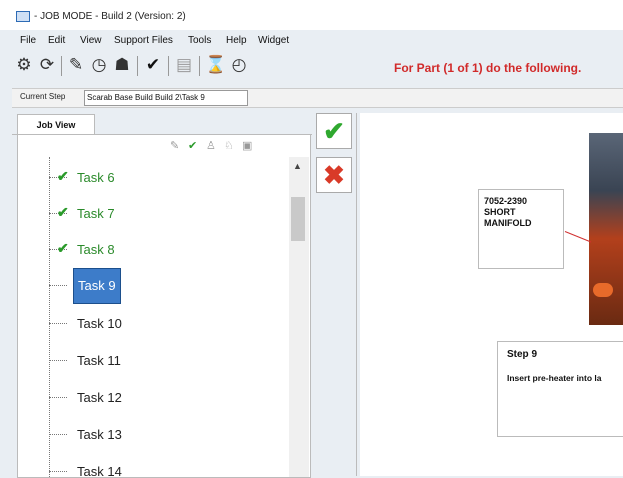 Image resolution: width=623 pixels, height=478 pixels. What do you see at coordinates (97, 286) in the screenshot?
I see `tree-item-label: Task 9` at bounding box center [97, 286].